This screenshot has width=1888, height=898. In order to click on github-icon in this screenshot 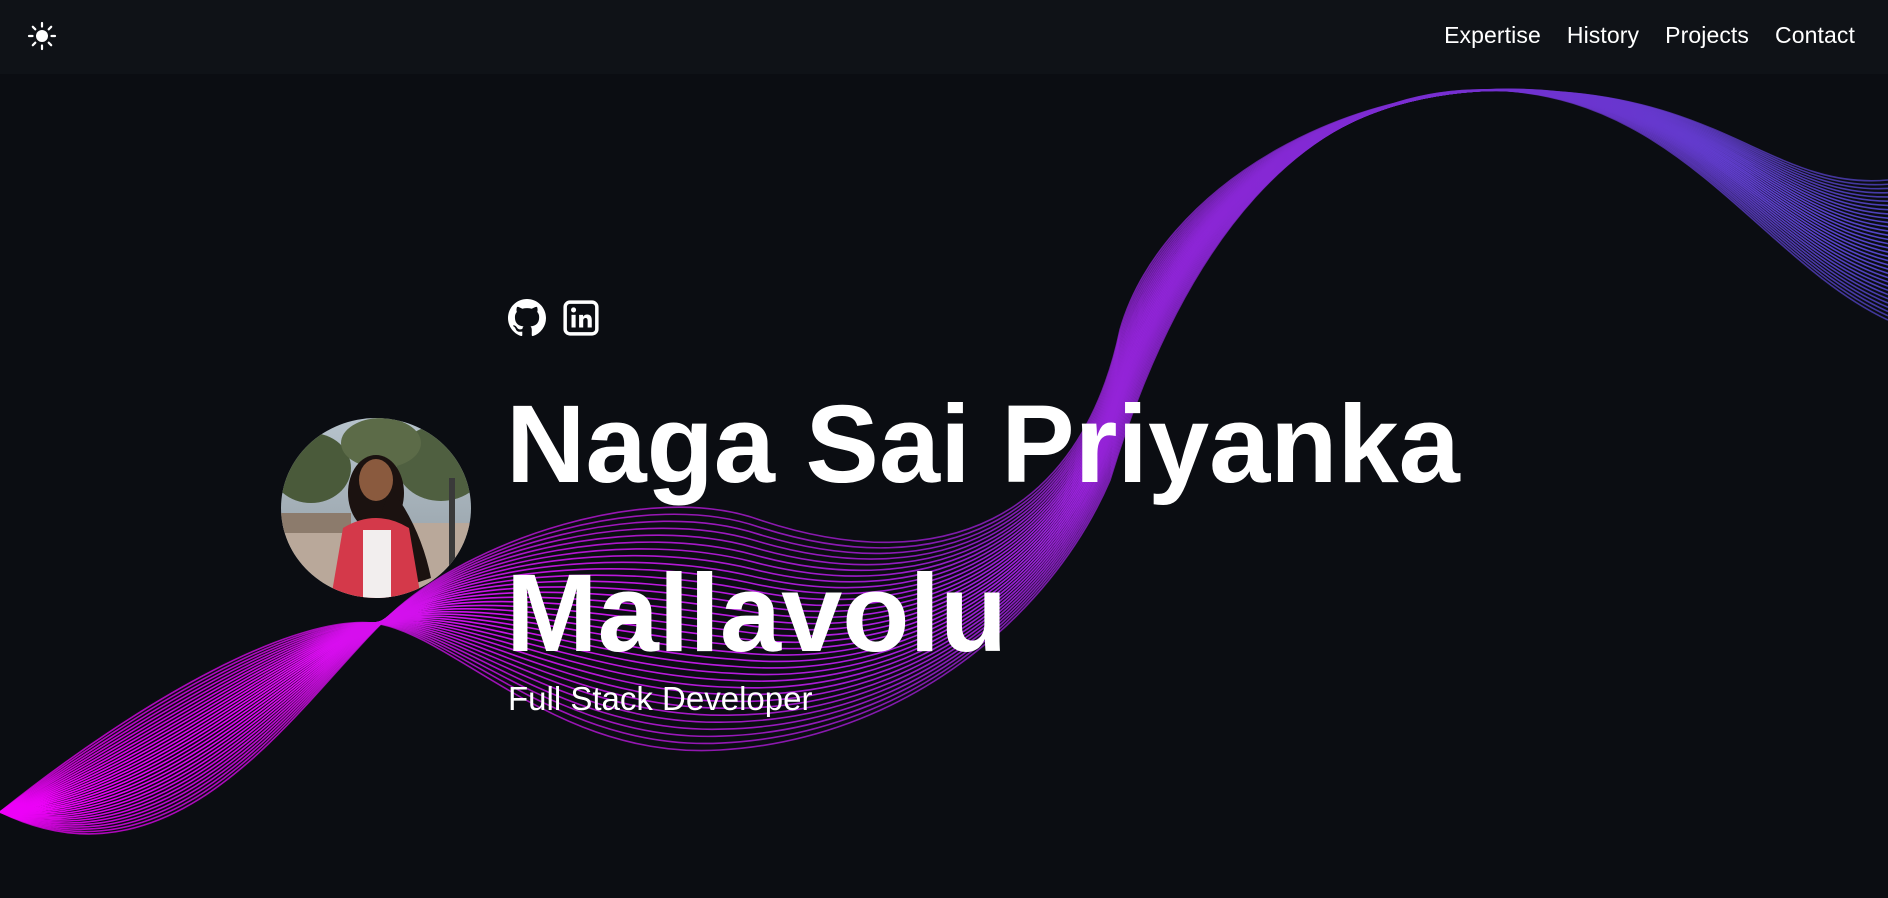, I will do `click(527, 318)`.